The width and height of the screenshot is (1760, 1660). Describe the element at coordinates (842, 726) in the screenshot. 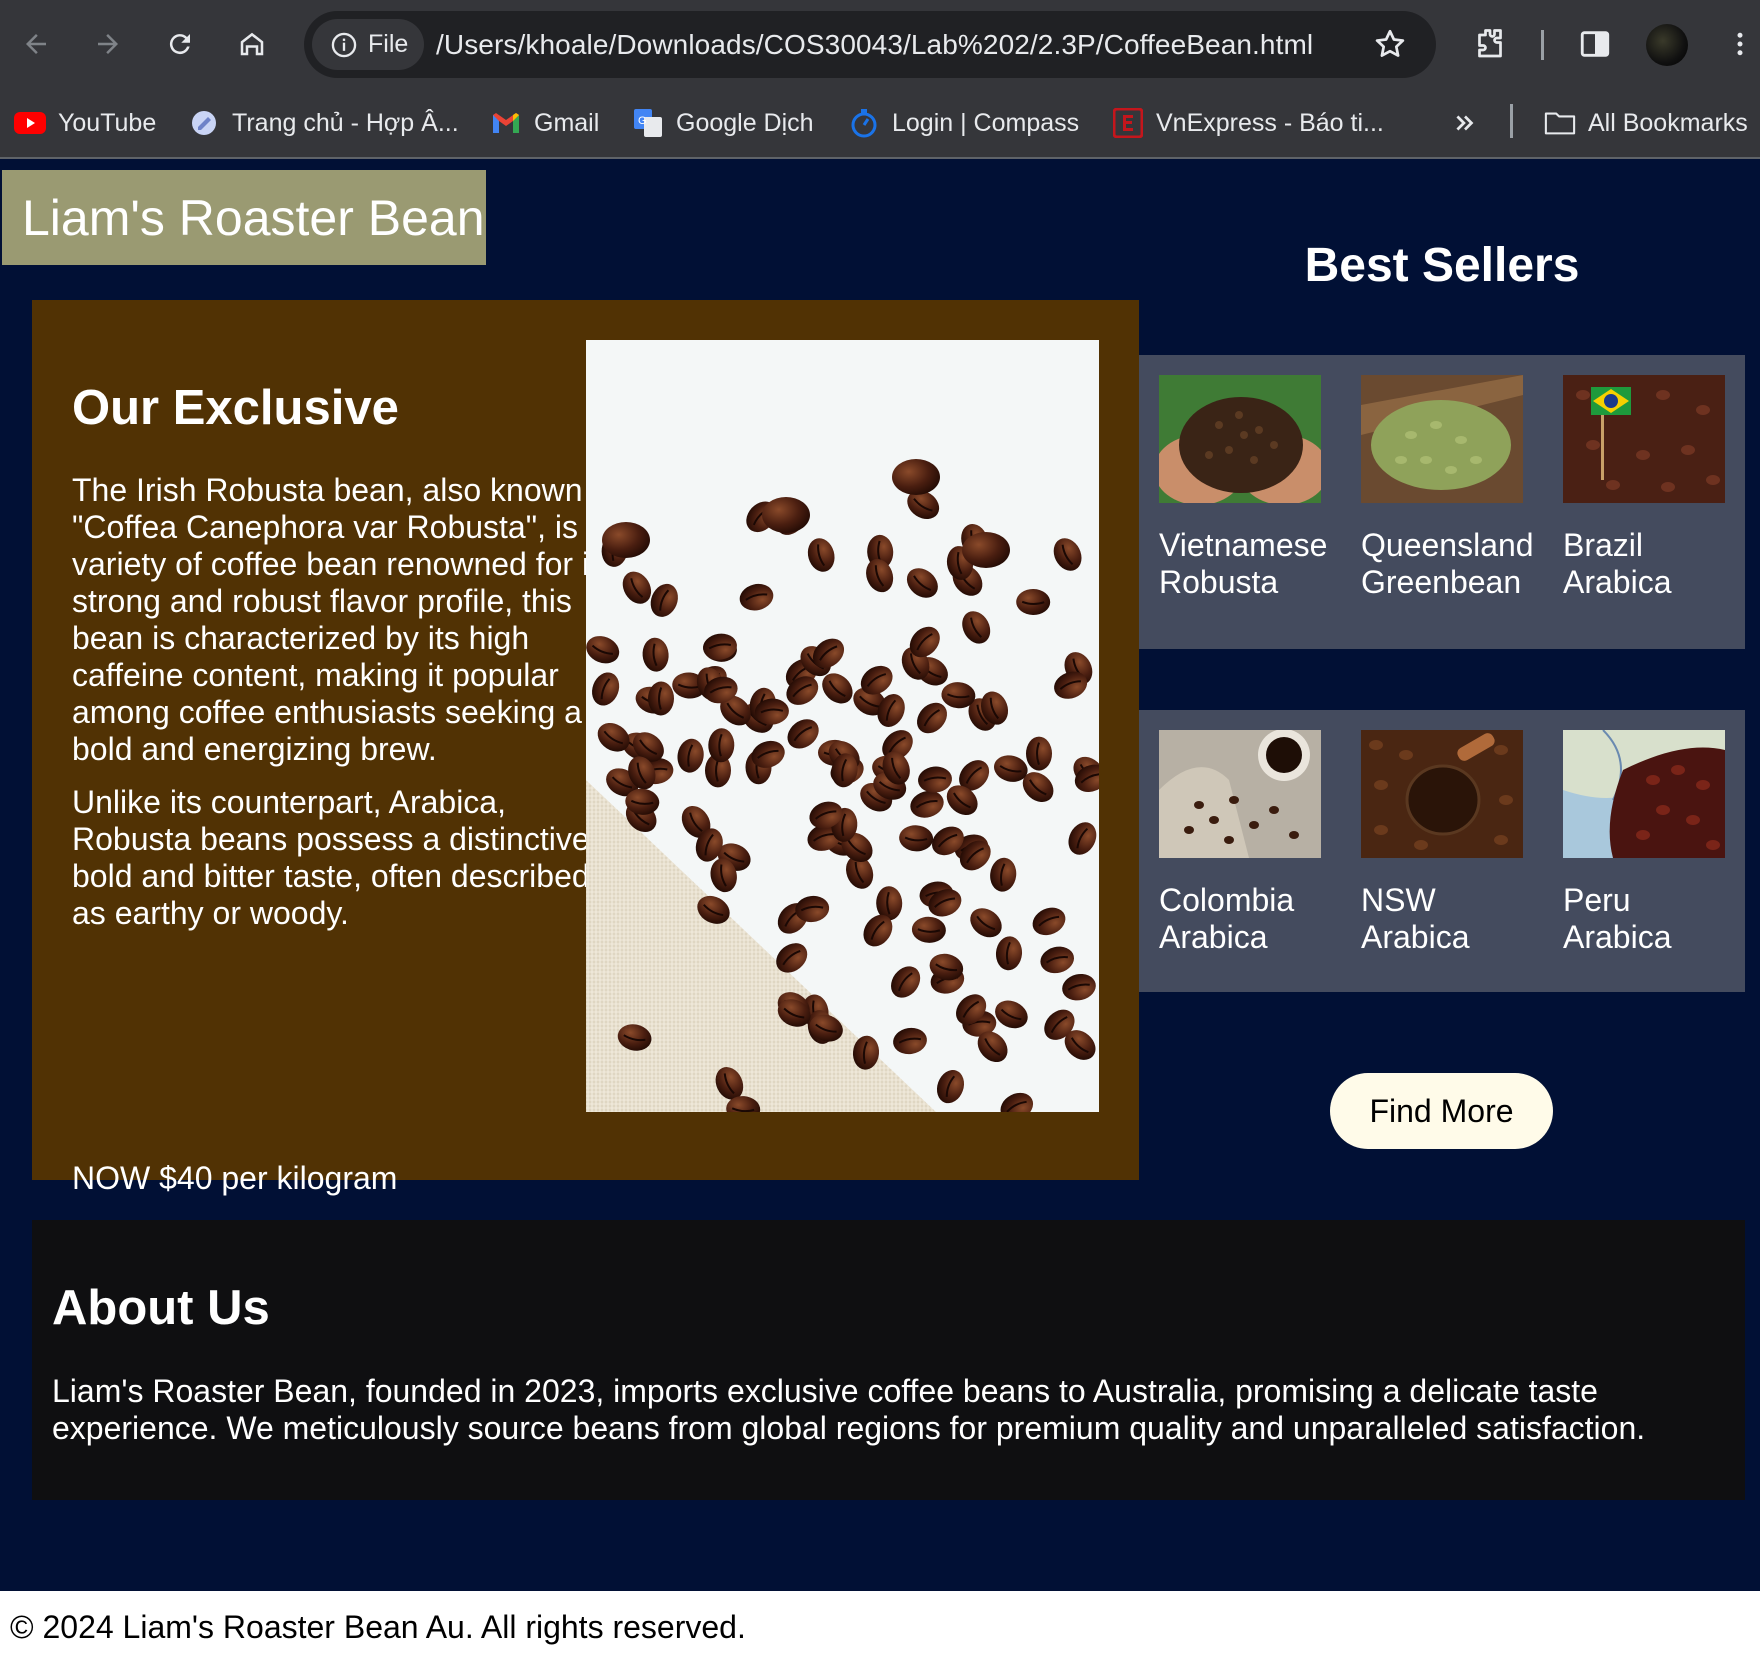

I see `coffee-beans-image` at that location.